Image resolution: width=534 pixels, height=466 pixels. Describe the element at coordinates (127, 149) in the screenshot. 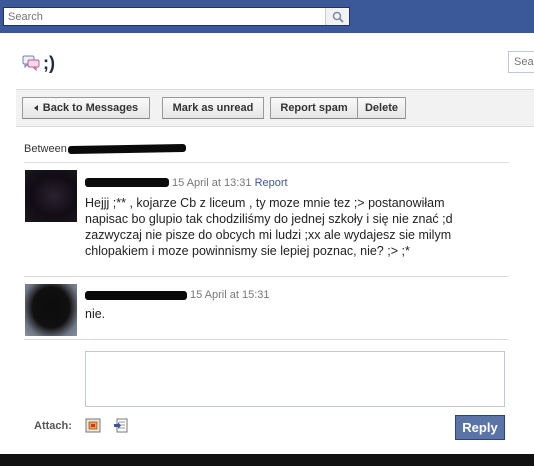

I see `redacted-participant-names` at that location.